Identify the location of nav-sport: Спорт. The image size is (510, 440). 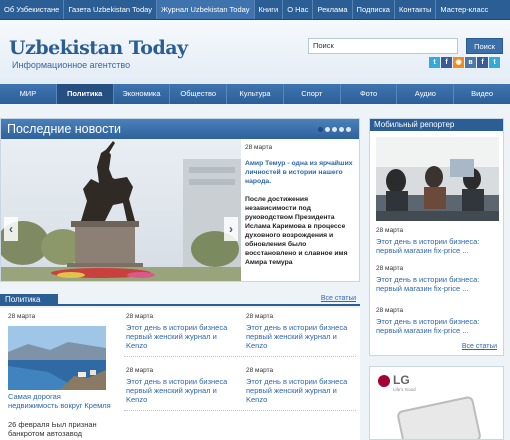
(312, 94).